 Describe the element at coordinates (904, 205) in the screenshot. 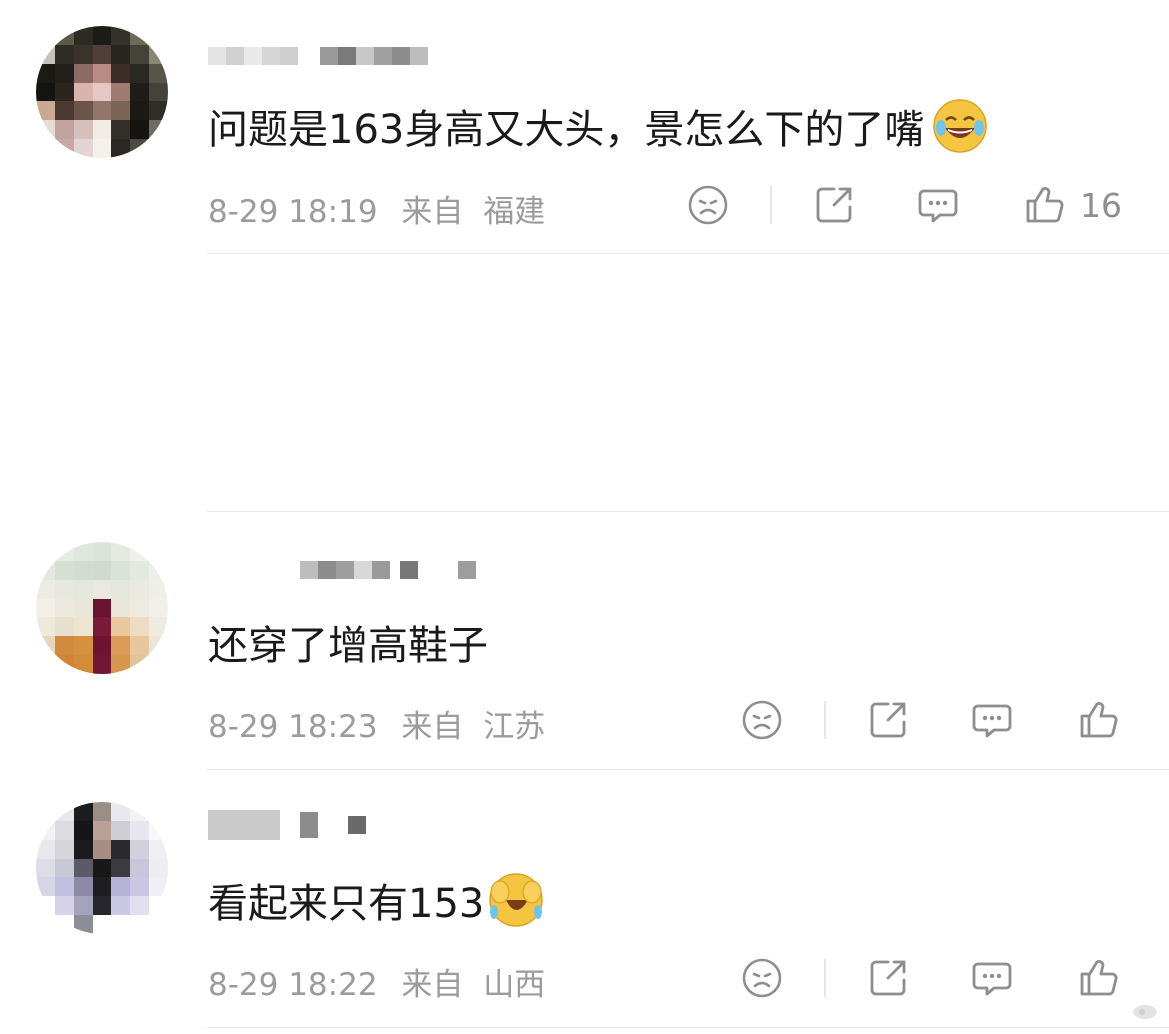

I see `comment-actions: 16` at that location.